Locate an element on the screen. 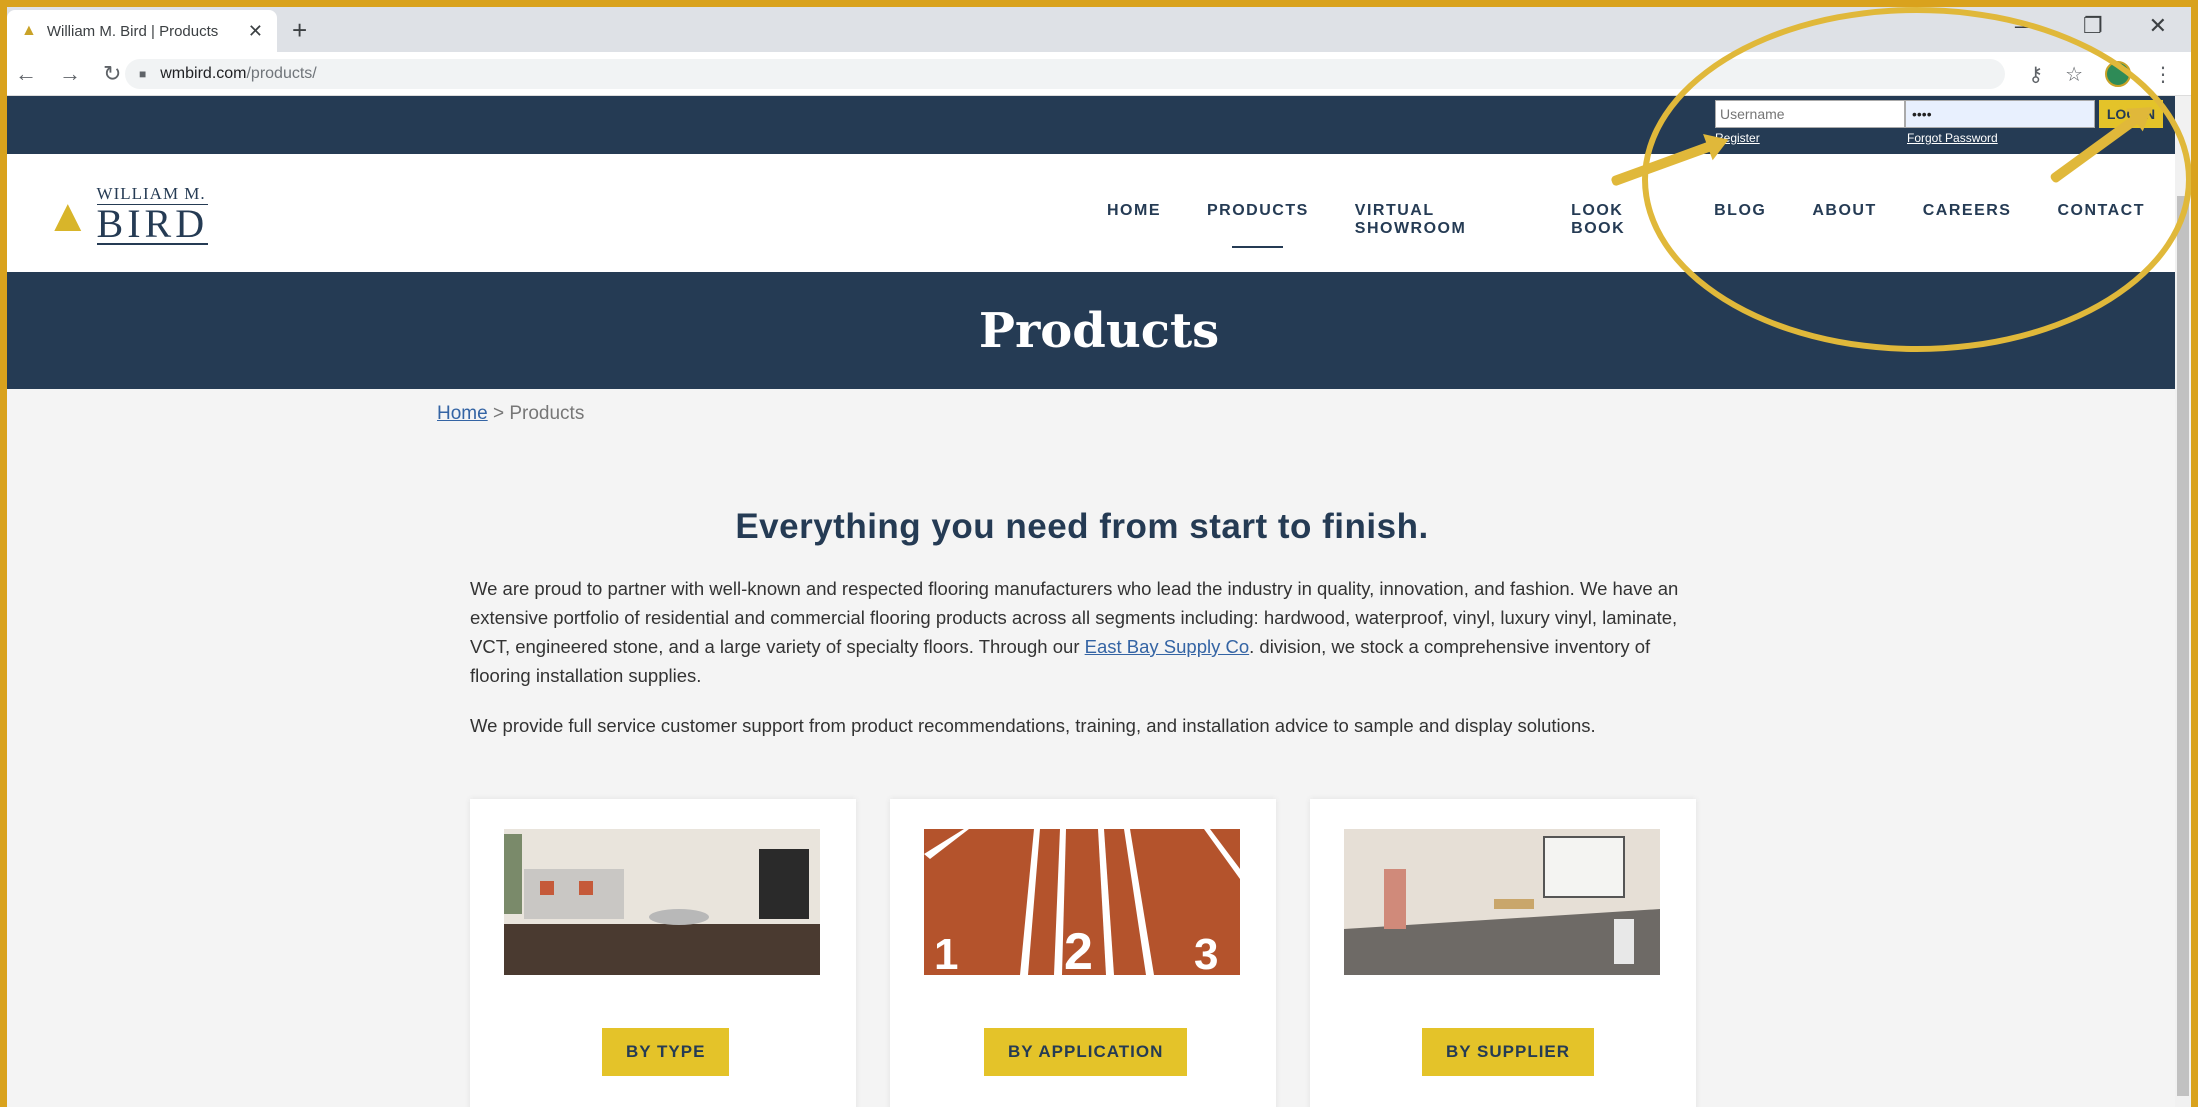 This screenshot has width=2198, height=1107. breadcrumb-home-link: Home is located at coordinates (462, 413).